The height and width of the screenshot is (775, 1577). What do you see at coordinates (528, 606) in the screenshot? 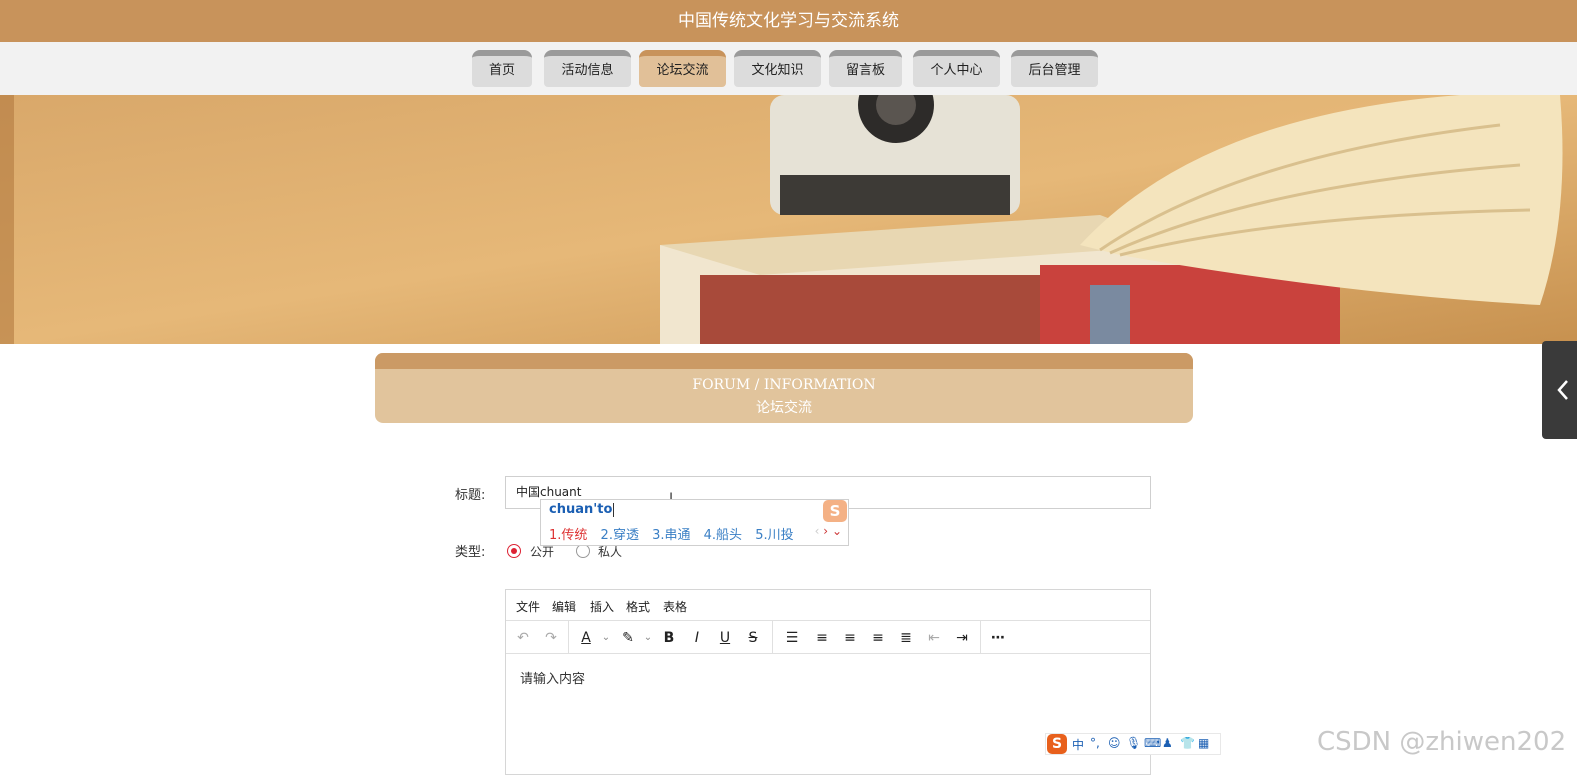
I see `menu-file: 文件` at bounding box center [528, 606].